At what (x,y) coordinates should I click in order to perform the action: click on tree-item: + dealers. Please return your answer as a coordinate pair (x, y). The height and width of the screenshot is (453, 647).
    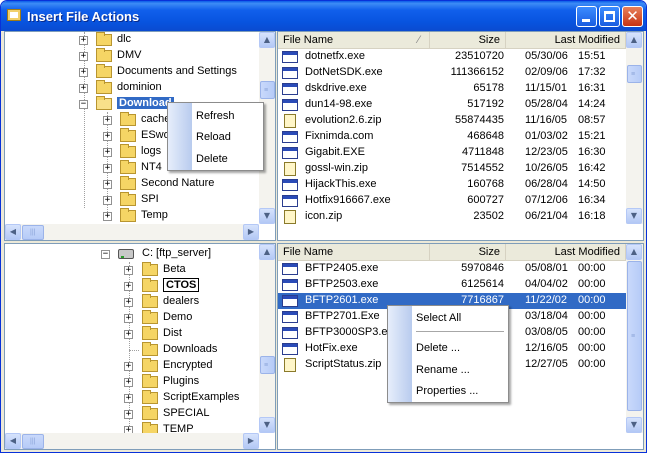
    Looking at the image, I should click on (132, 302).